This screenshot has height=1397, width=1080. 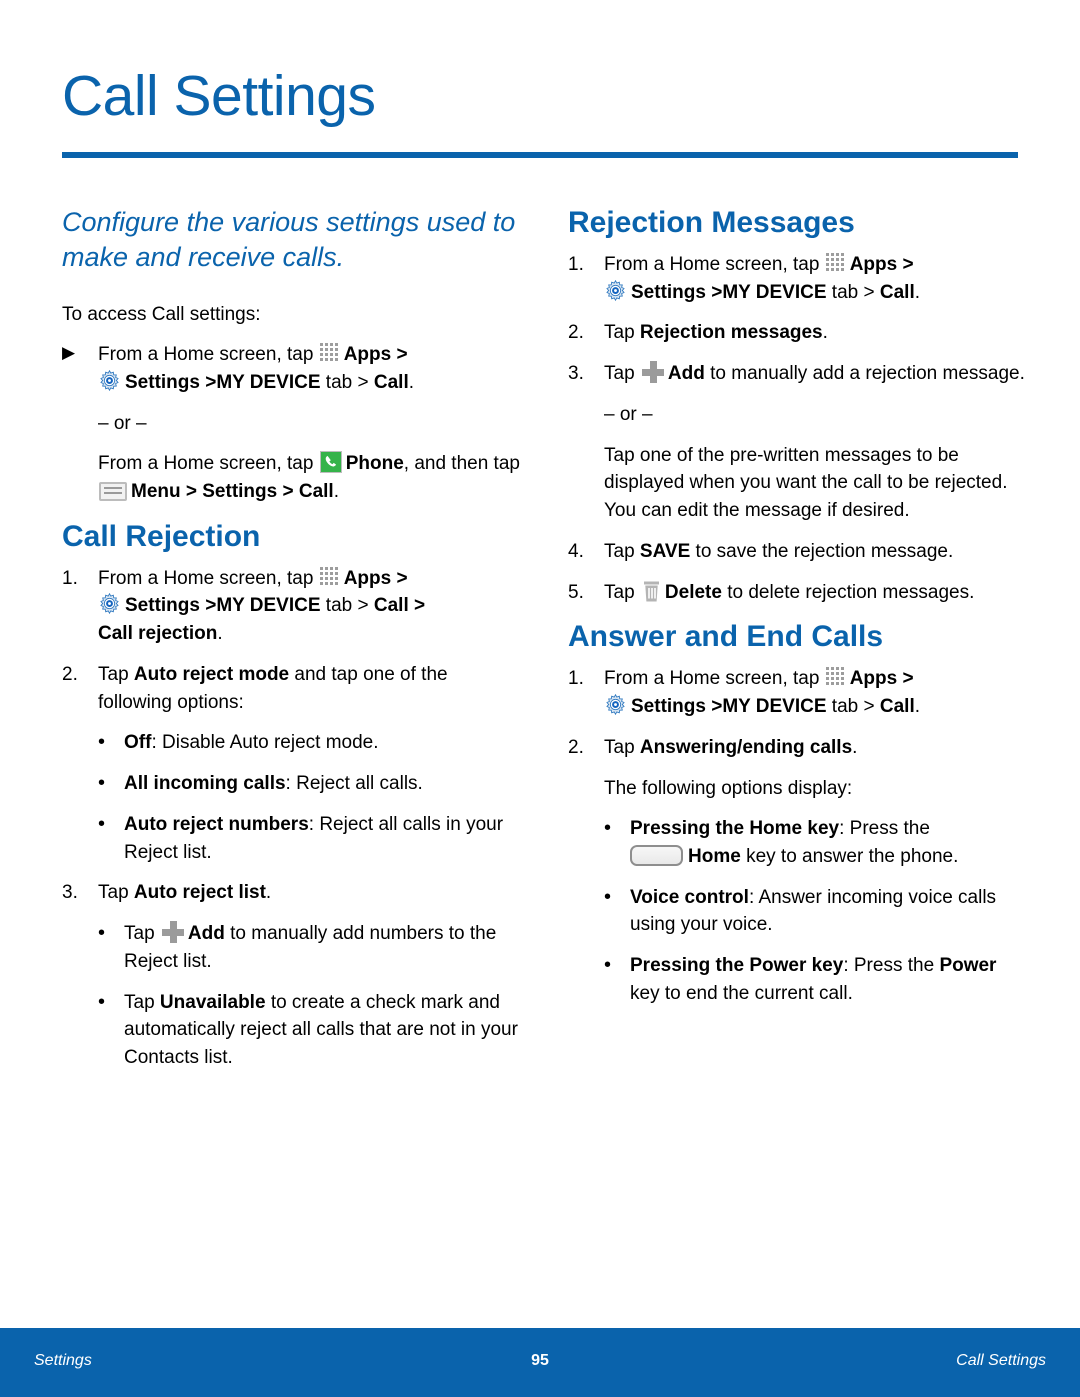 What do you see at coordinates (851, 592) in the screenshot?
I see `rm-step5-b: to delete rejection messages.` at bounding box center [851, 592].